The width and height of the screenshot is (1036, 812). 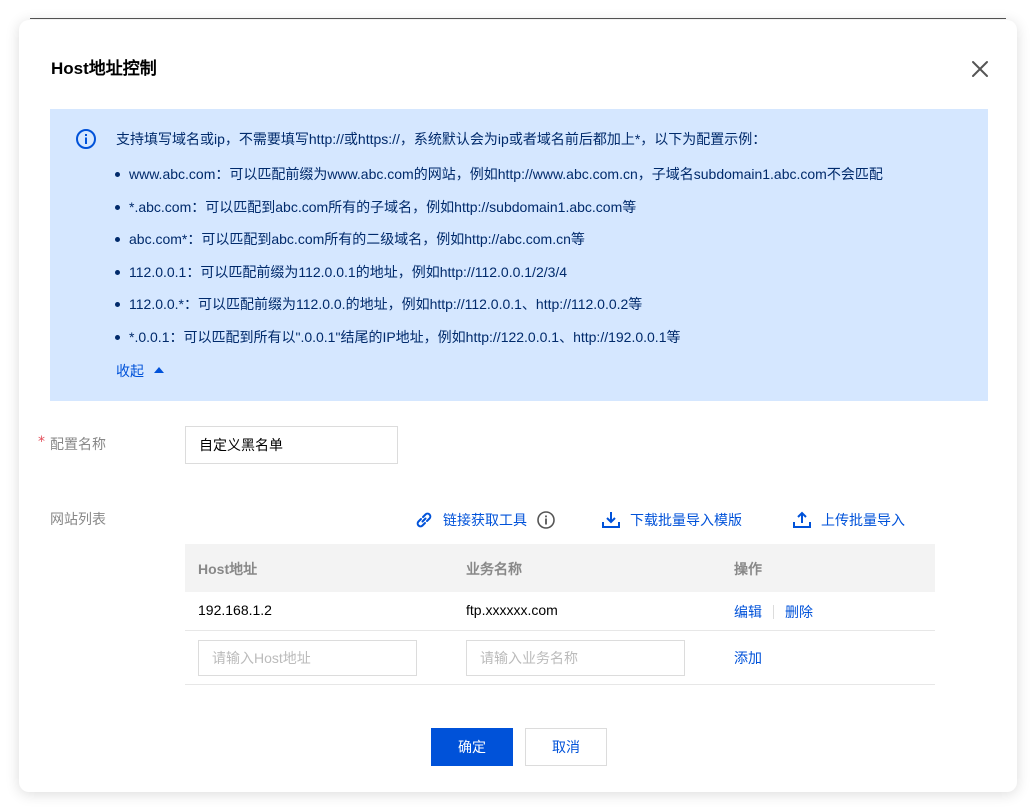 What do you see at coordinates (566, 747) in the screenshot?
I see `cancel-button: 取消` at bounding box center [566, 747].